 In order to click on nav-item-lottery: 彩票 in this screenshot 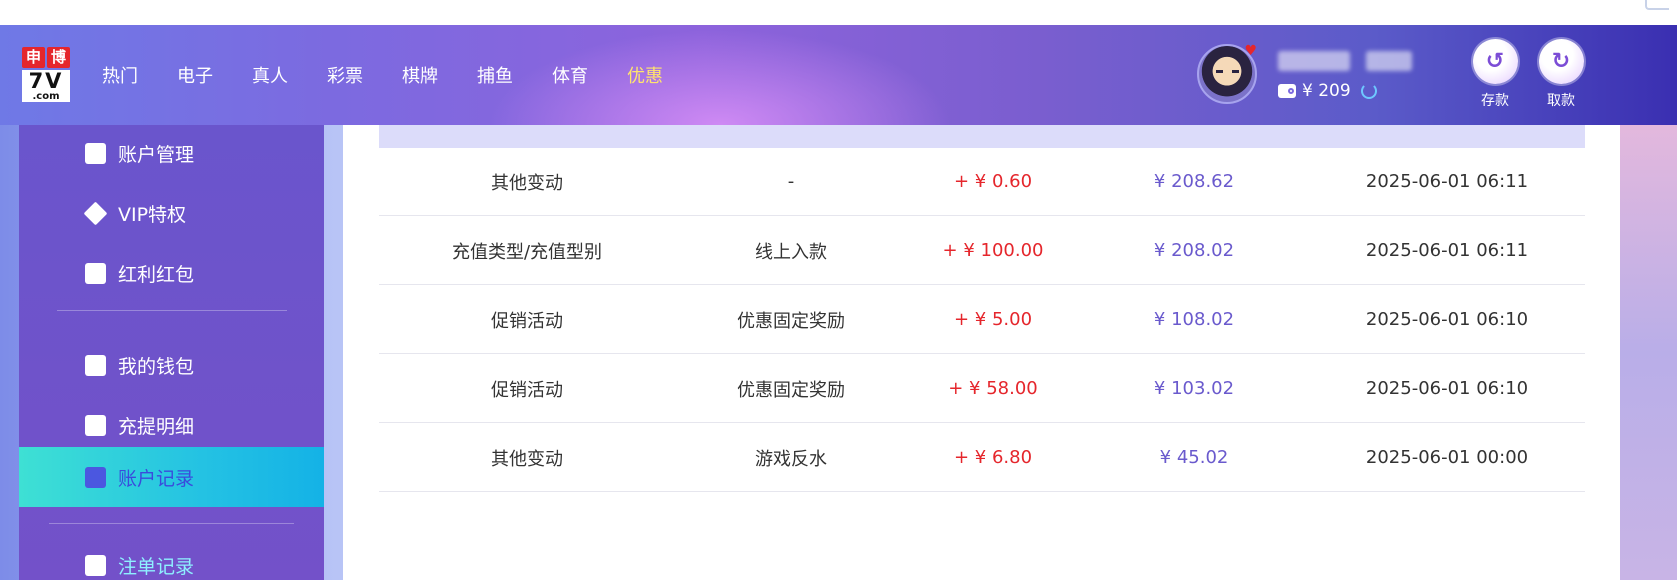, I will do `click(350, 75)`.